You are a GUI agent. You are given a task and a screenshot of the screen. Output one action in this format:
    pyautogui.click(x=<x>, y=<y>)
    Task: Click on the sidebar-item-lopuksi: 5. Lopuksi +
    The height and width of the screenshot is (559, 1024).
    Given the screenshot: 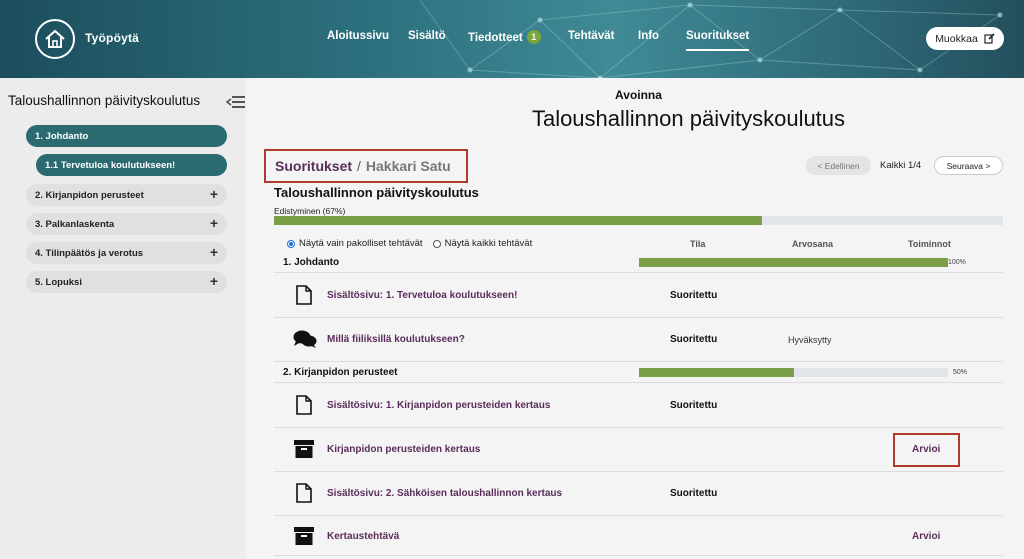 What is the action you would take?
    pyautogui.click(x=126, y=282)
    